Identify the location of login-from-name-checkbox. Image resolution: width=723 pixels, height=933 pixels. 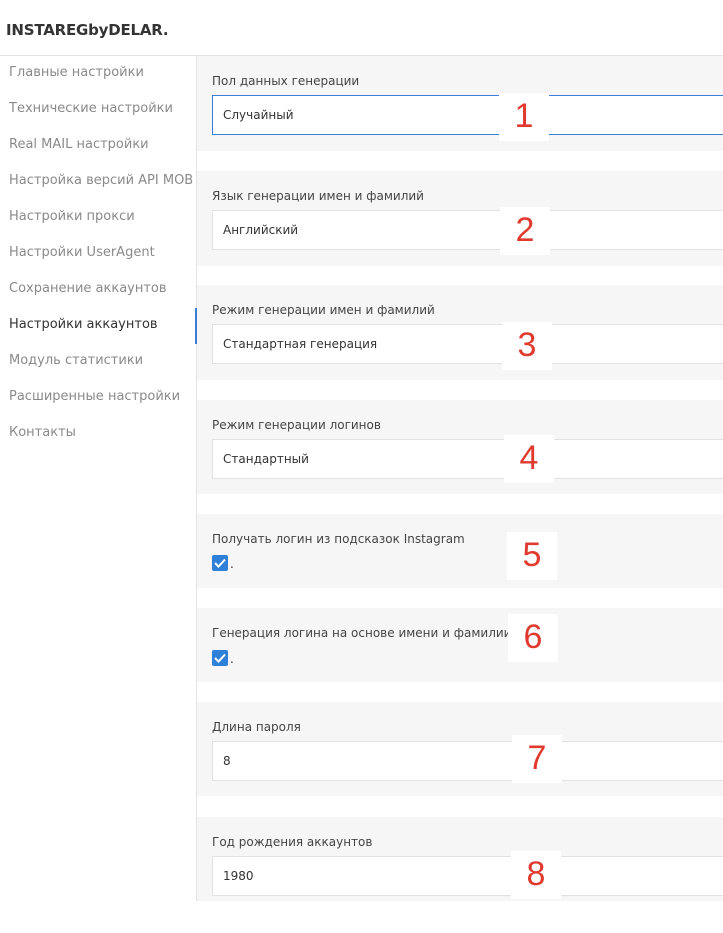
(220, 658).